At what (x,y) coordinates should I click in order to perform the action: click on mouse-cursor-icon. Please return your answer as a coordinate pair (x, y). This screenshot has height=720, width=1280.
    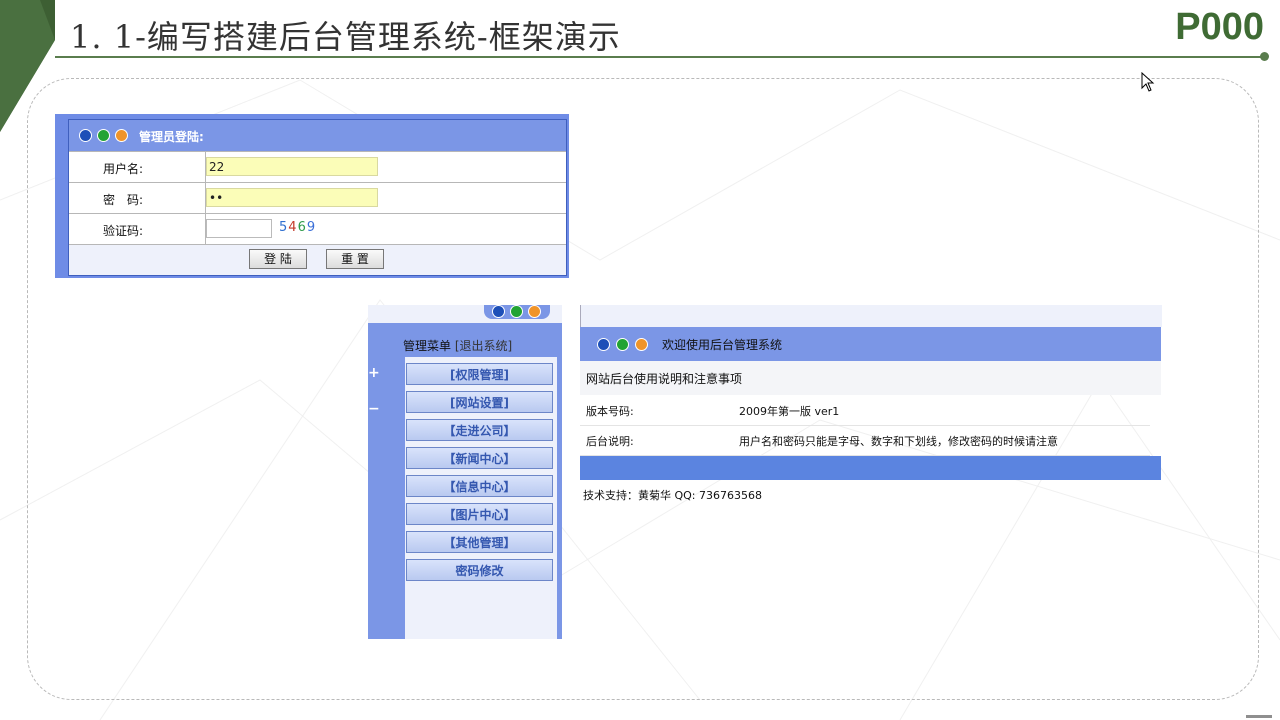
    Looking at the image, I should click on (1148, 82).